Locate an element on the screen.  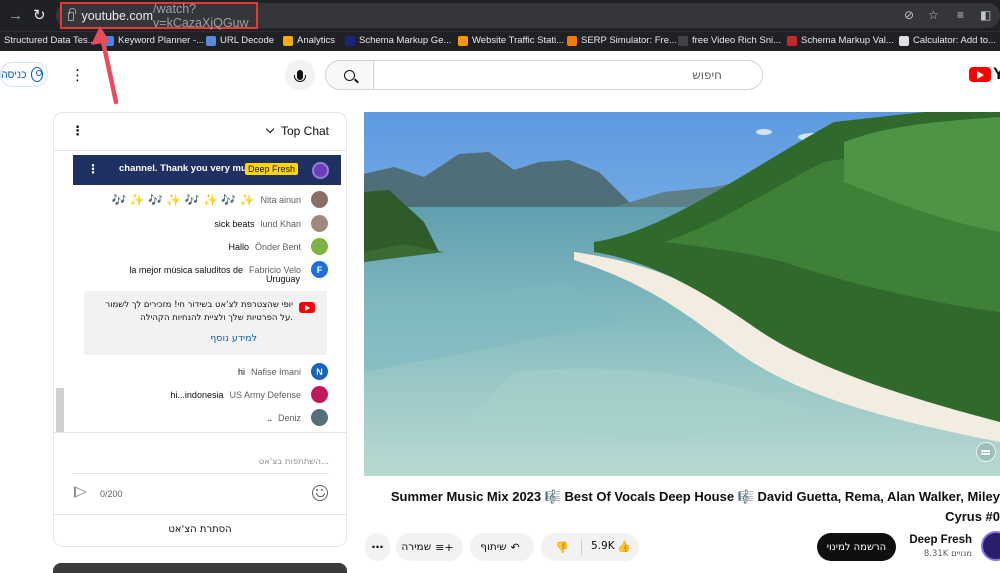
bookmark-item: Analytics is located at coordinates (309, 40).